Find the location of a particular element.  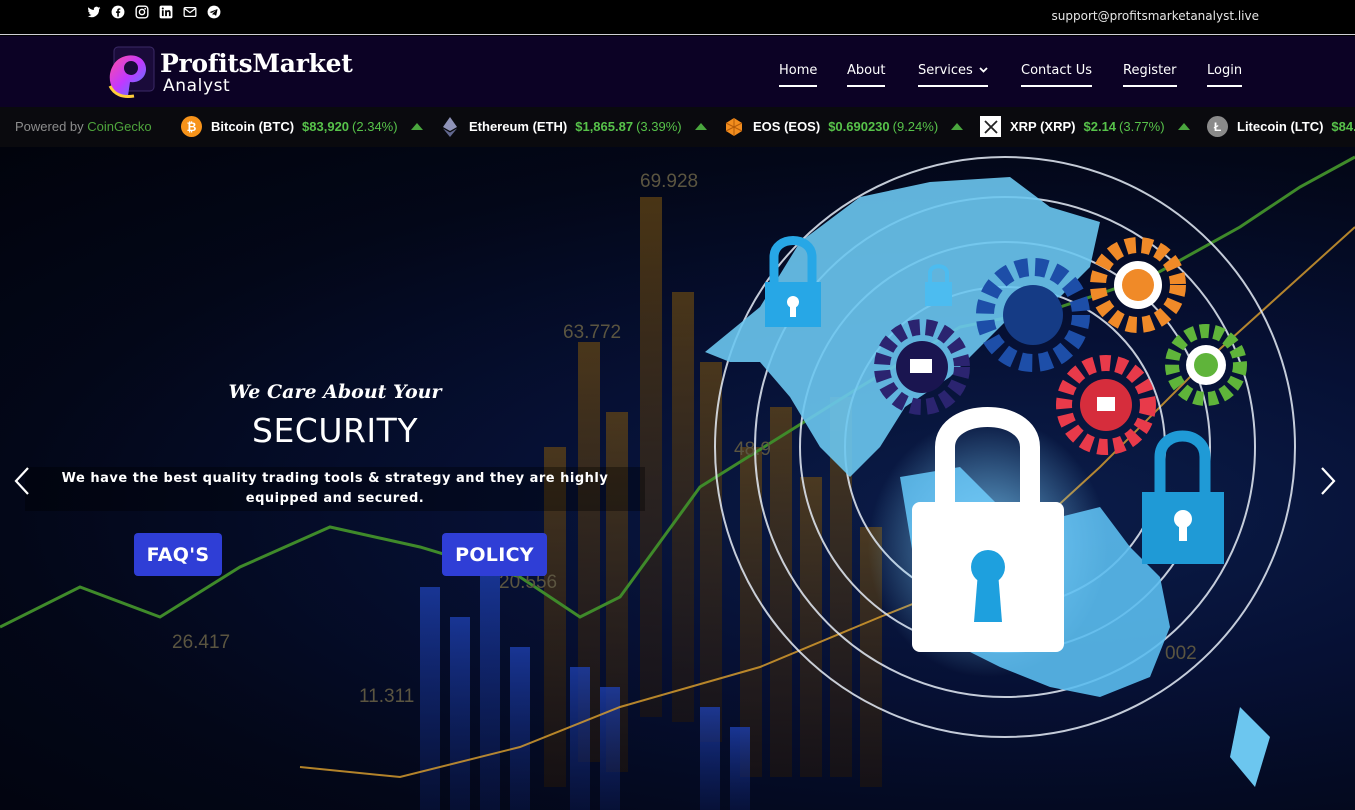

faq-button: FAQ'S is located at coordinates (178, 554).